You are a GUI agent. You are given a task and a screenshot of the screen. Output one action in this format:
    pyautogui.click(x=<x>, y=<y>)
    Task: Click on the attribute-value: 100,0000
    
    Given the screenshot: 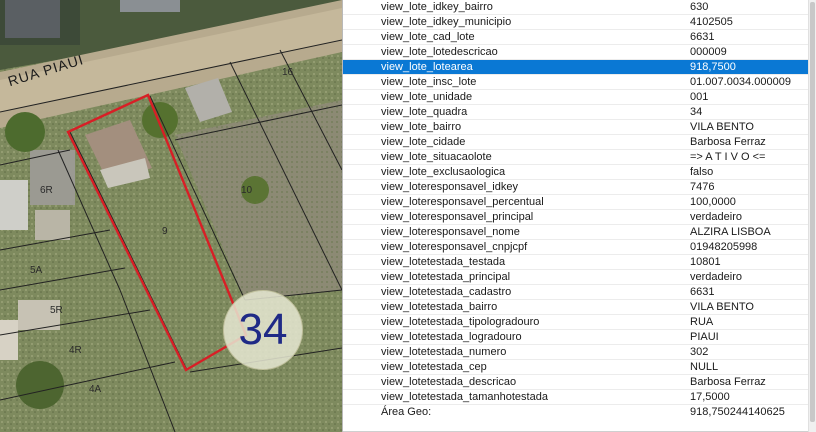 What is the action you would take?
    pyautogui.click(x=730, y=202)
    